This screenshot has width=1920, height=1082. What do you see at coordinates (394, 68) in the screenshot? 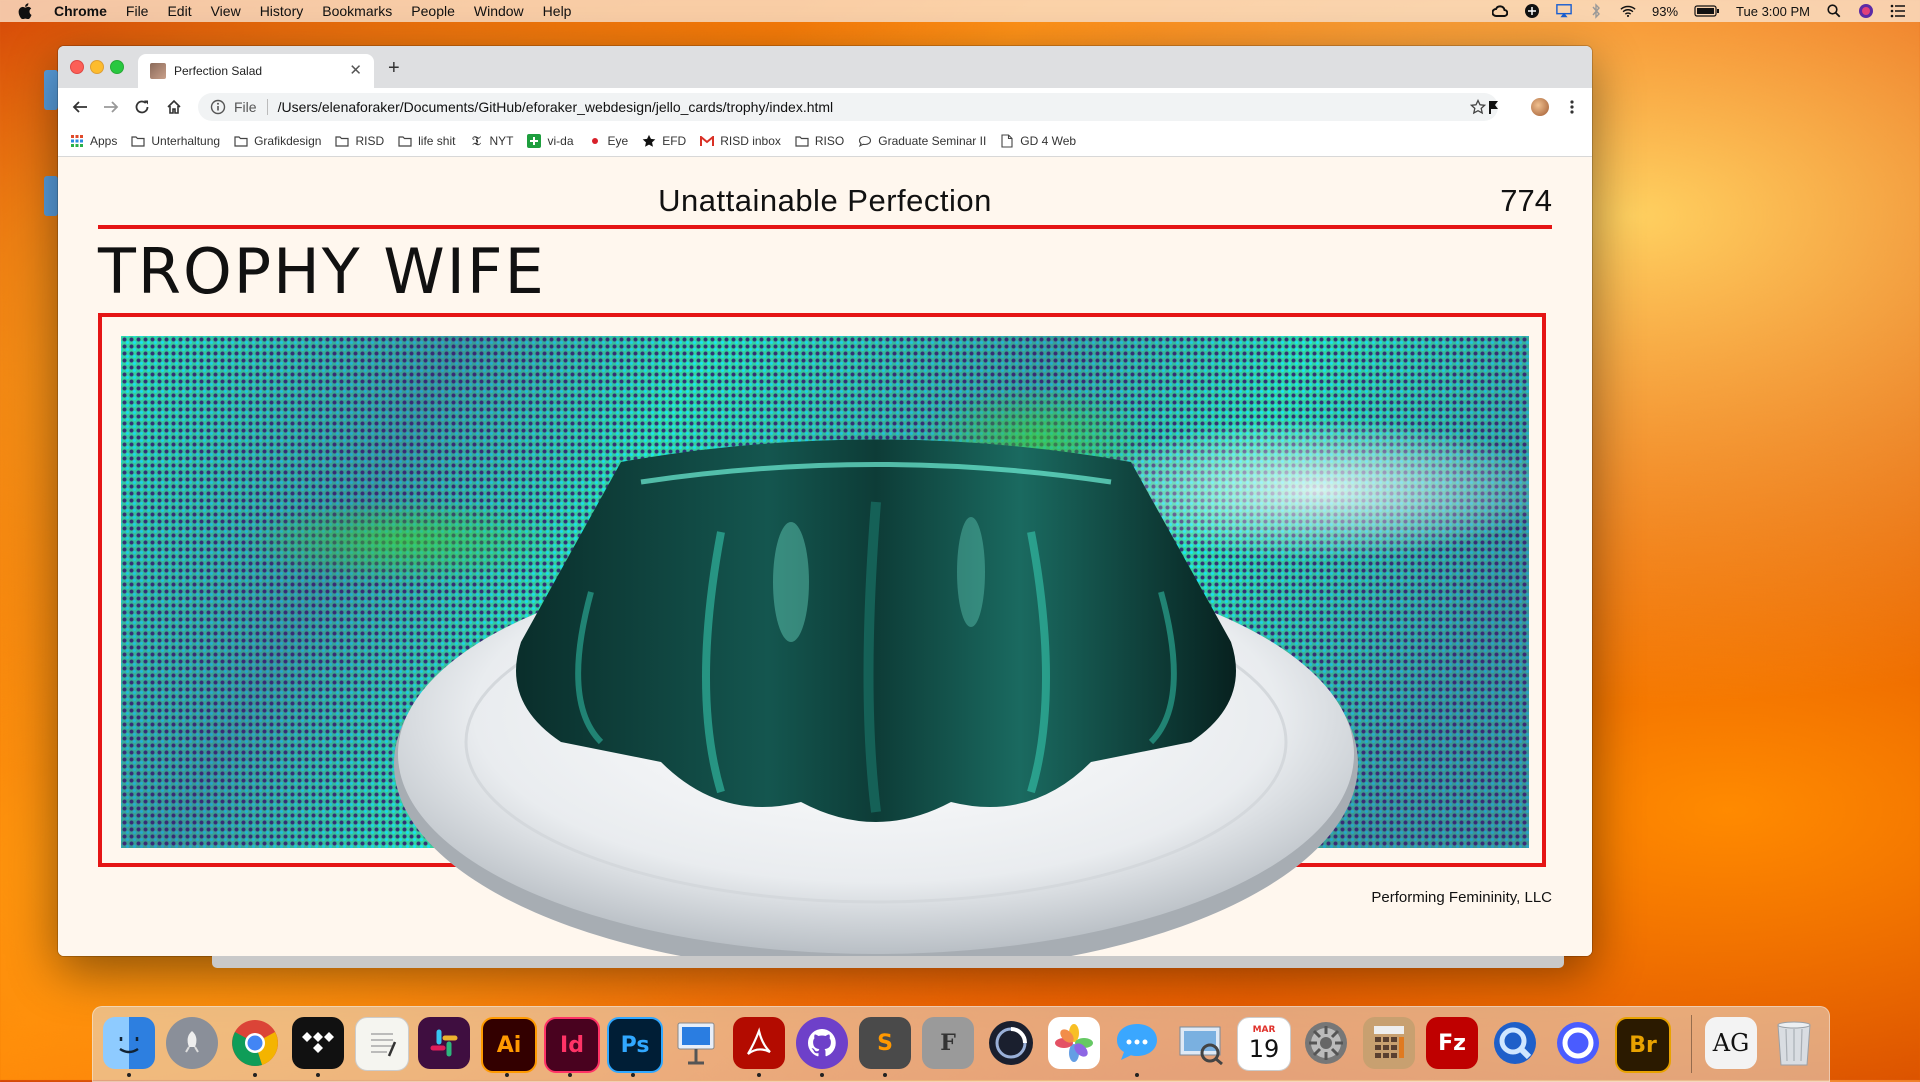
I see `new-tab-button: +` at bounding box center [394, 68].